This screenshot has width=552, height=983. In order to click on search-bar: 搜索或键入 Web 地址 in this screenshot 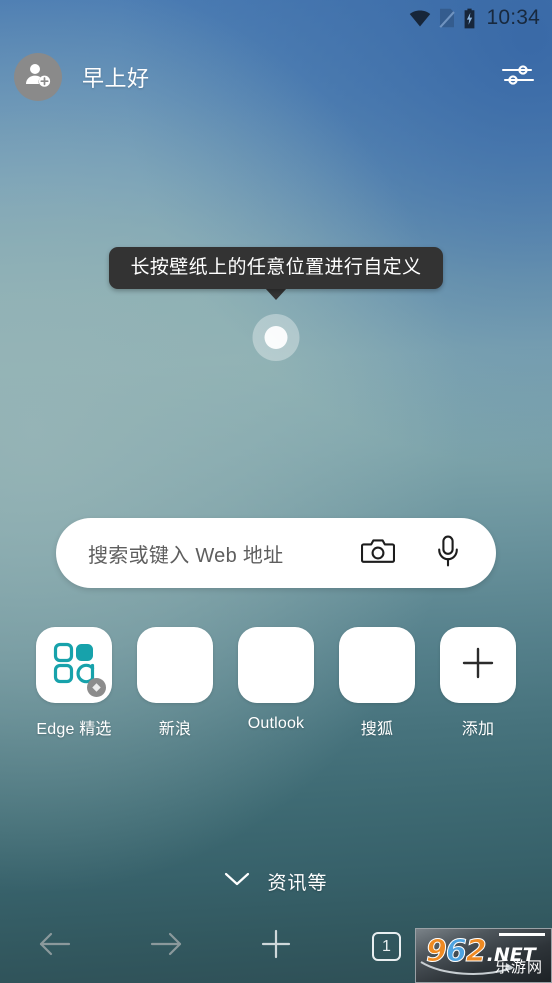, I will do `click(276, 553)`.